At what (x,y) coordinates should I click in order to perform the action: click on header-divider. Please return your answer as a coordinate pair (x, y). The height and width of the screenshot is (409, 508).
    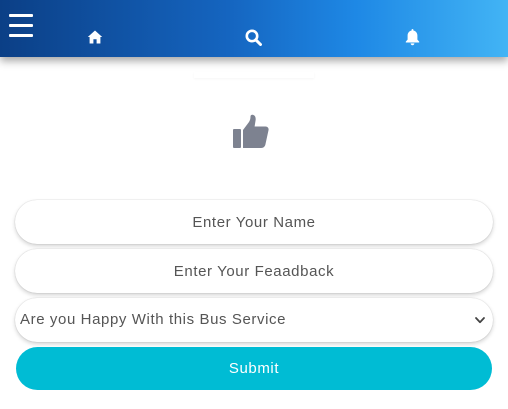
    Looking at the image, I should click on (254, 75).